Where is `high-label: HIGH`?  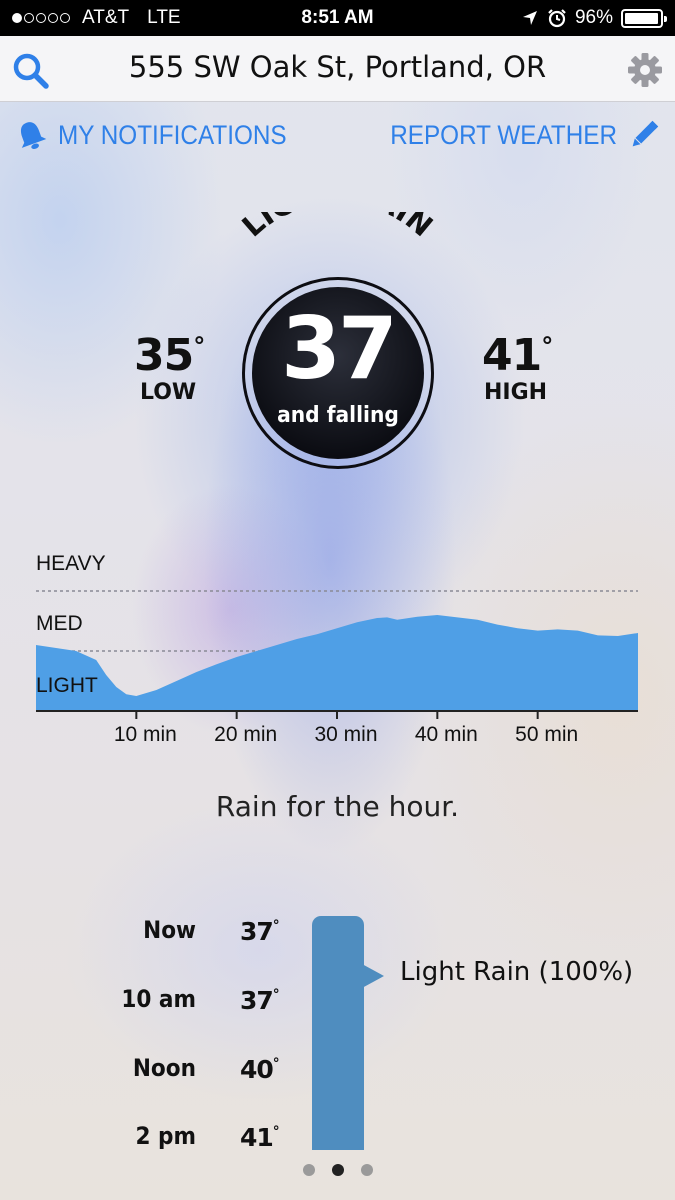 high-label: HIGH is located at coordinates (516, 392).